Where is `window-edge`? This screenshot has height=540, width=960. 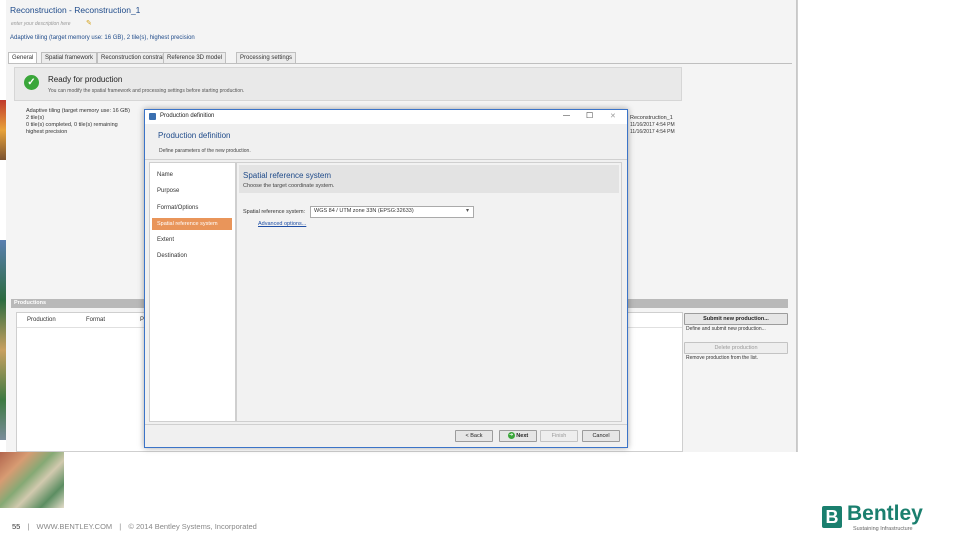 window-edge is located at coordinates (797, 226).